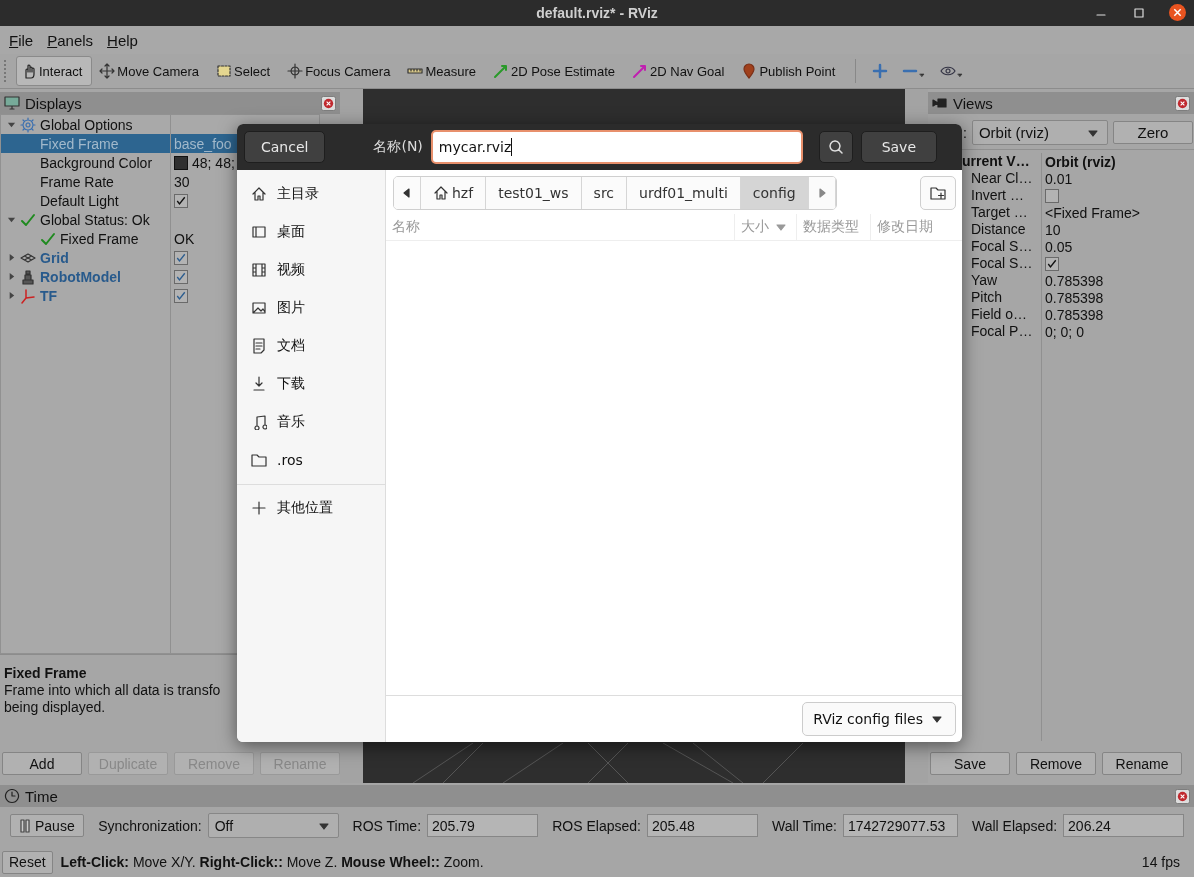 This screenshot has height=877, width=1194. Describe the element at coordinates (1039, 132) in the screenshot. I see `view-type-dropdown: Orbit (rviz)` at that location.